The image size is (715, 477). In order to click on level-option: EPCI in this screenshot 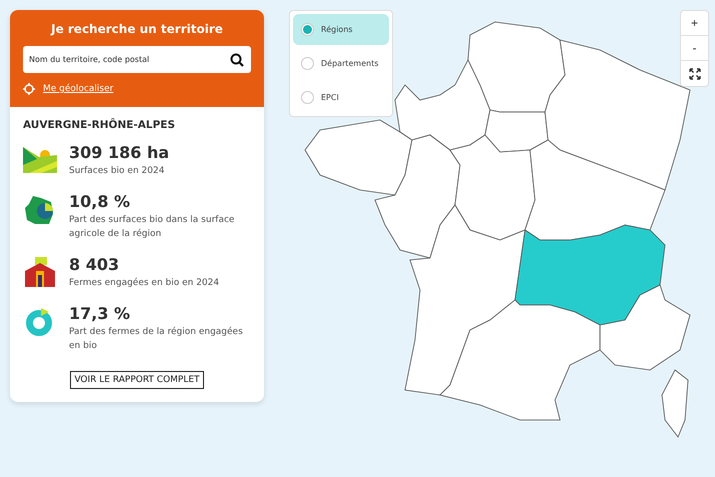, I will do `click(341, 97)`.